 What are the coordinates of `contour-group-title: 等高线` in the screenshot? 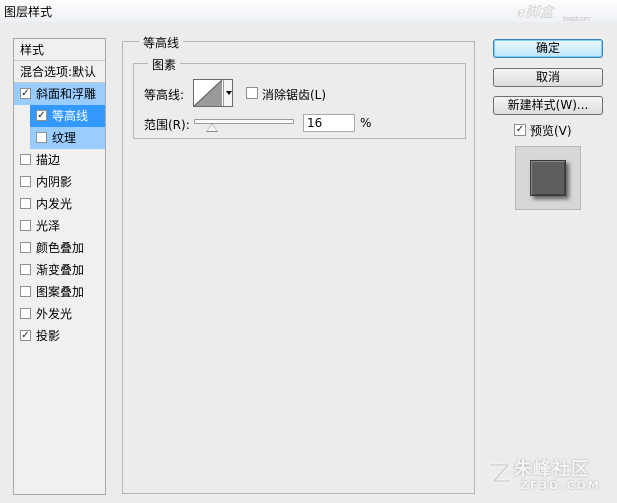 It's located at (161, 42).